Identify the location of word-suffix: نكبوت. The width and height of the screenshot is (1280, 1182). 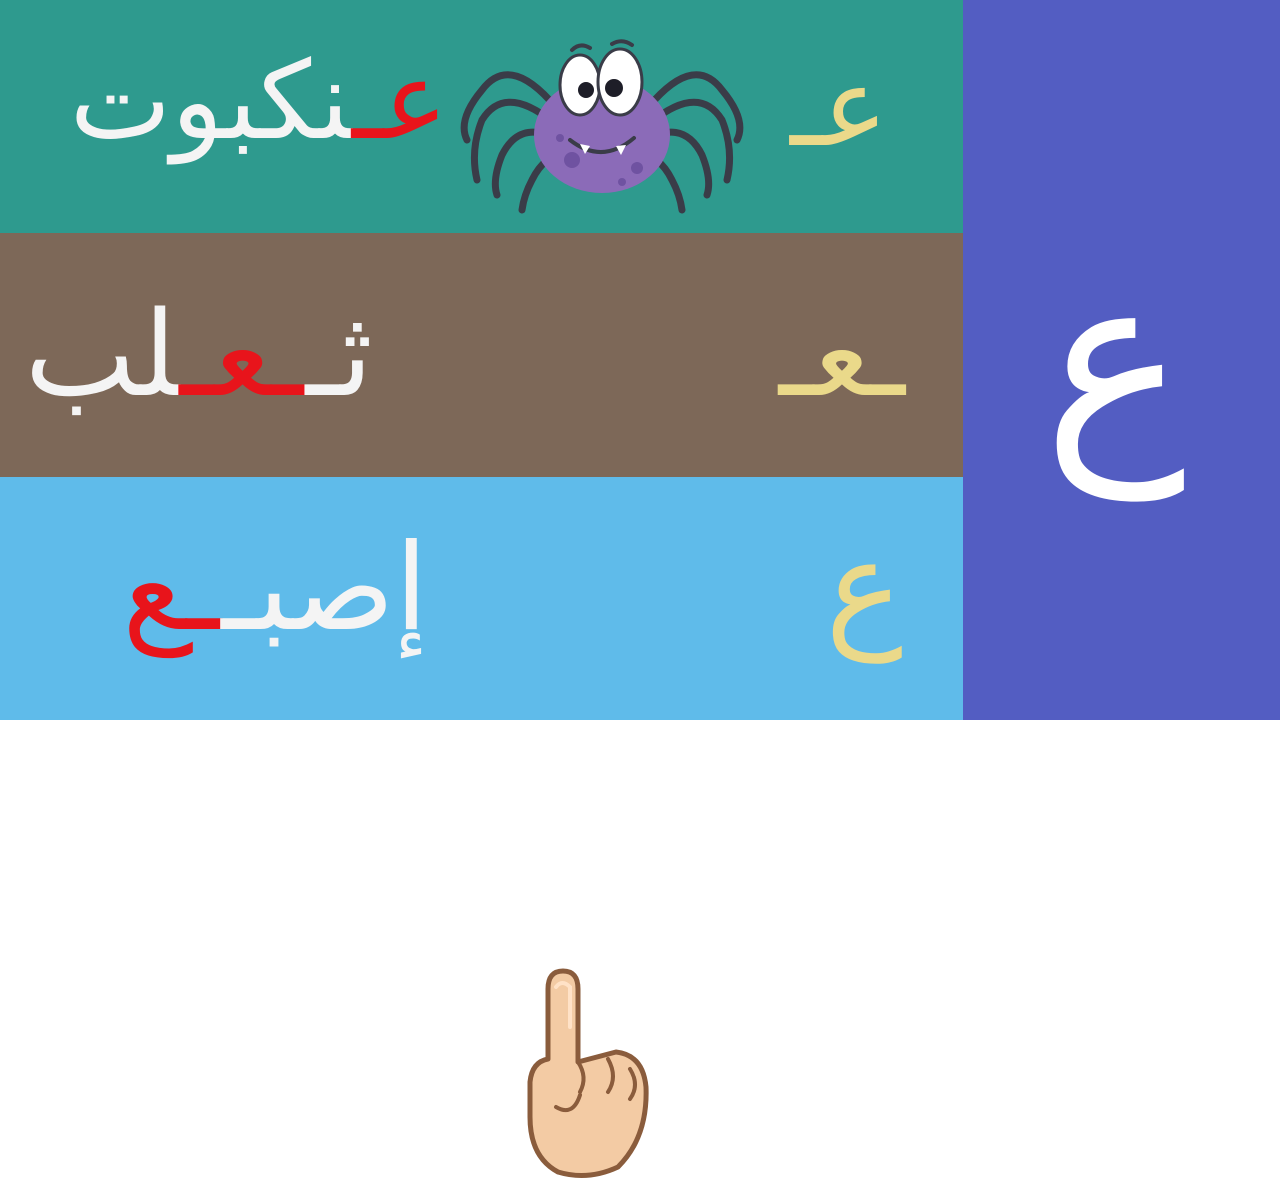
(210, 101).